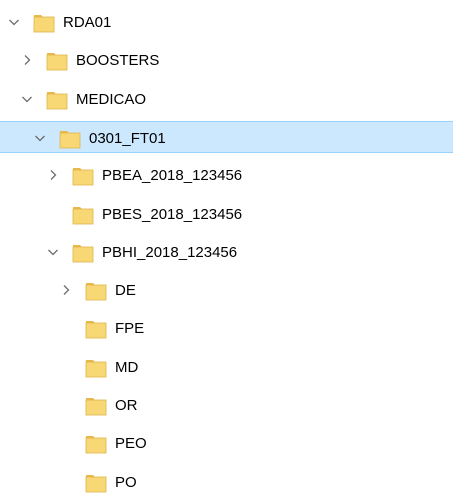 The image size is (453, 498). Describe the element at coordinates (226, 22) in the screenshot. I see `tree-item: RDA01` at that location.